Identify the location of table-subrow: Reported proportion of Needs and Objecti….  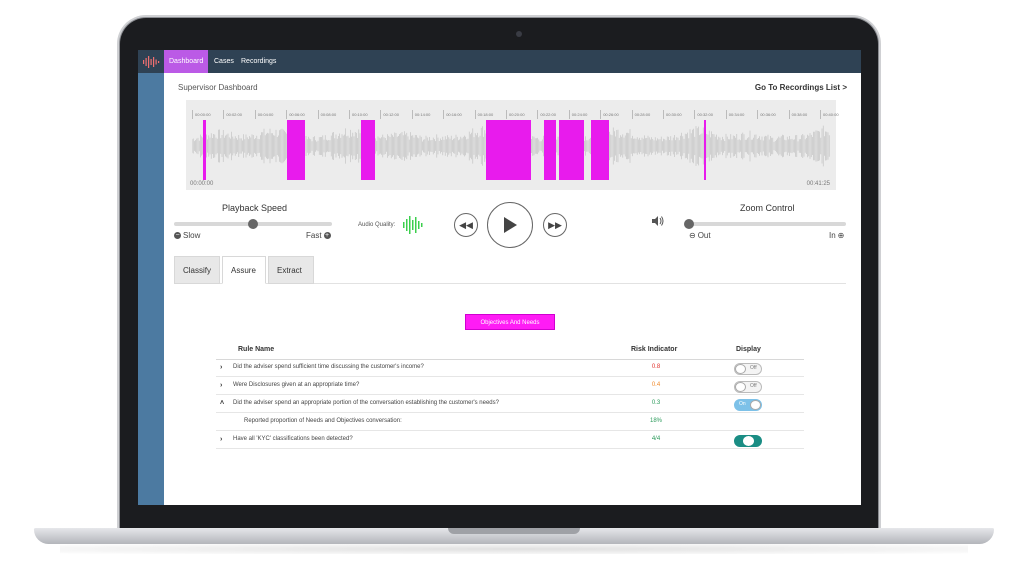
(510, 422).